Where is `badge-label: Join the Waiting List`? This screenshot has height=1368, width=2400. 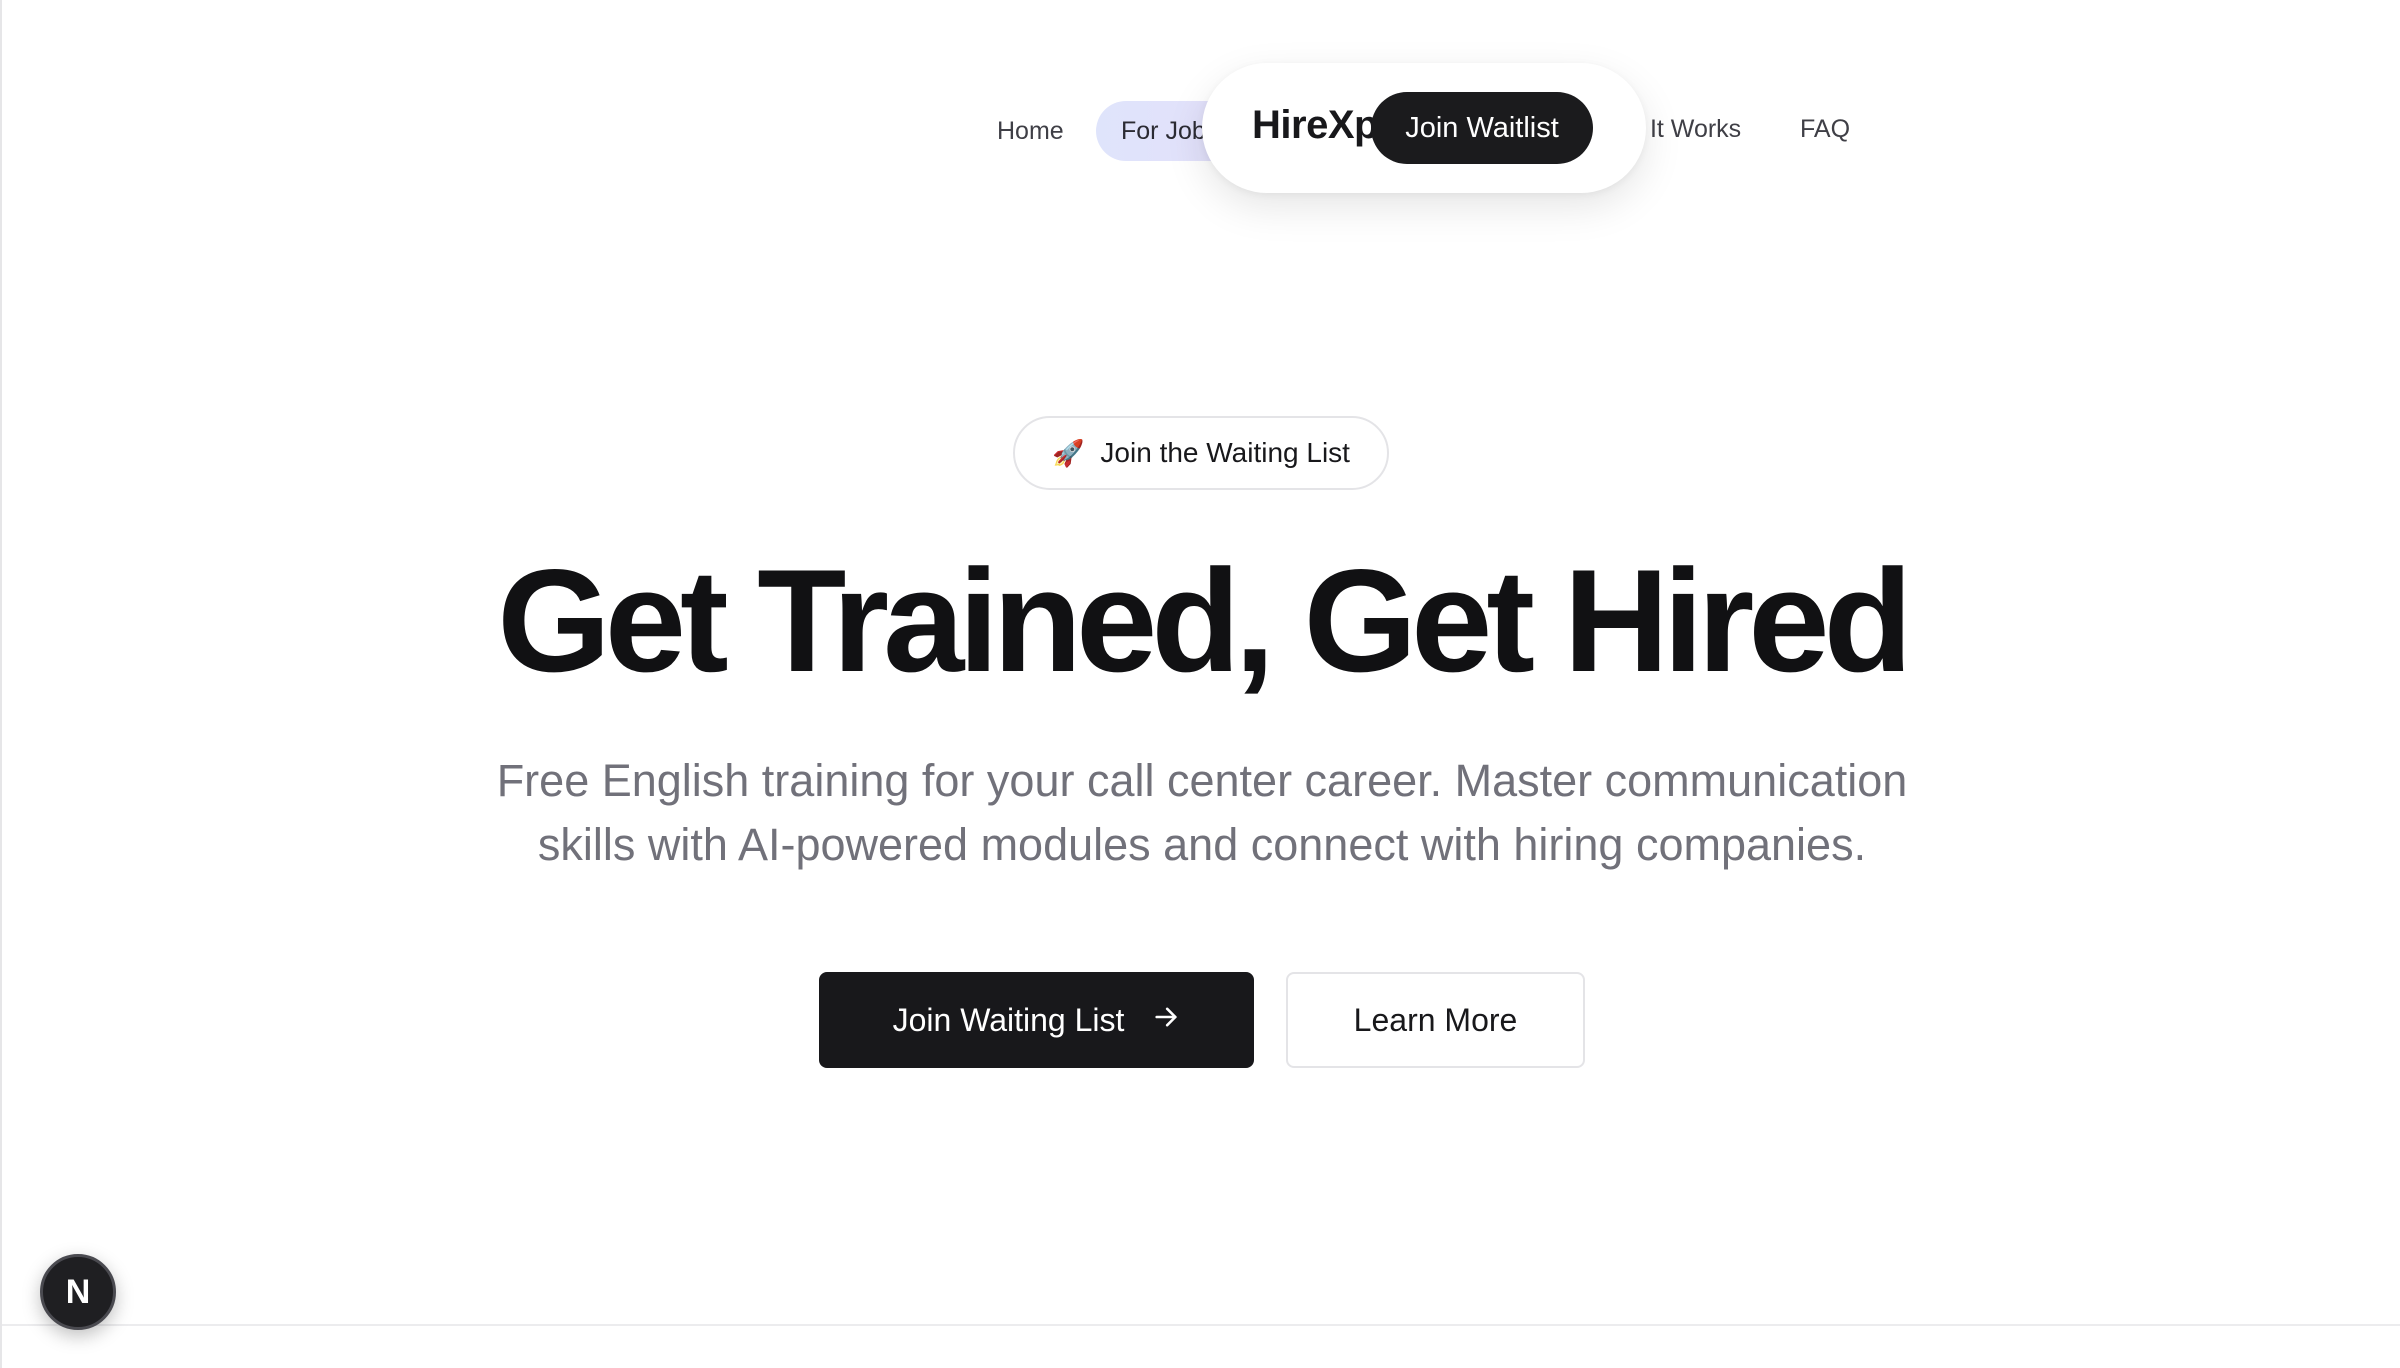 badge-label: Join the Waiting List is located at coordinates (1225, 452).